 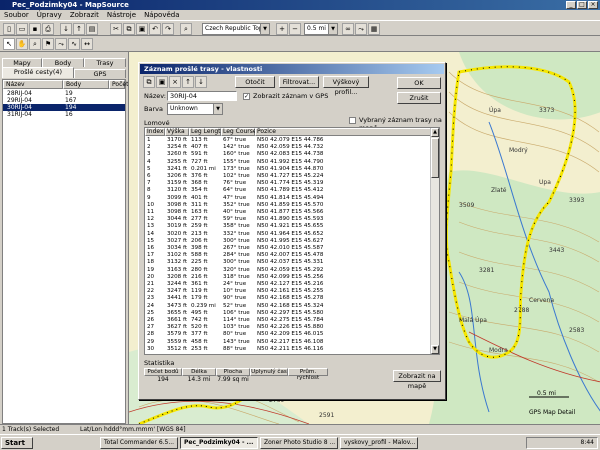 What do you see at coordinates (74, 44) in the screenshot?
I see `track-tool-icon: ∿` at bounding box center [74, 44].